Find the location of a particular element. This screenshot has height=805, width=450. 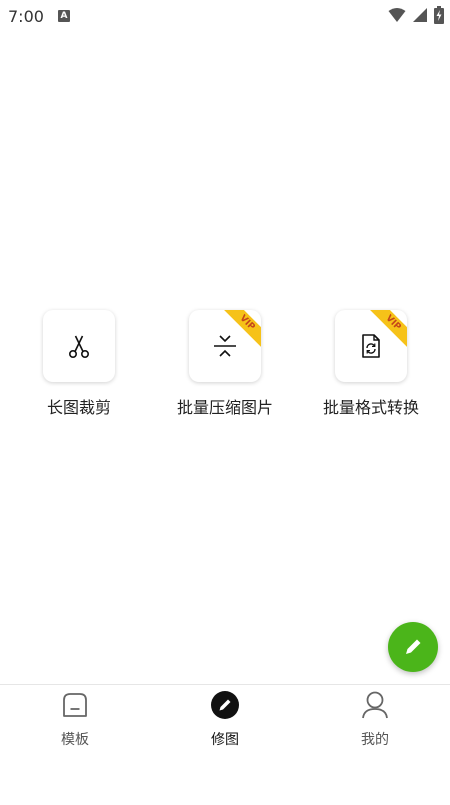

nav-item-profile: 我的 is located at coordinates (375, 719).